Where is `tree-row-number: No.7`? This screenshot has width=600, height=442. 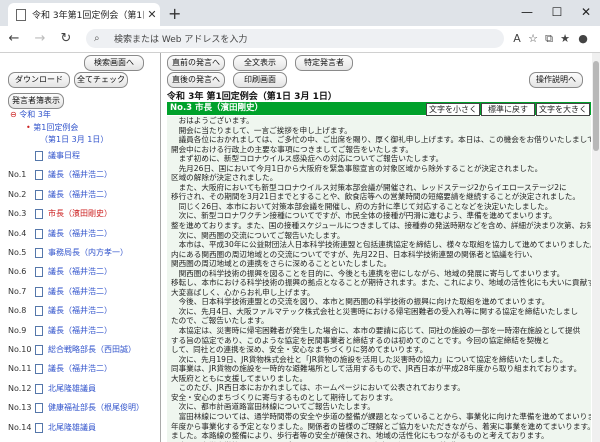 tree-row-number: No.7 is located at coordinates (17, 291).